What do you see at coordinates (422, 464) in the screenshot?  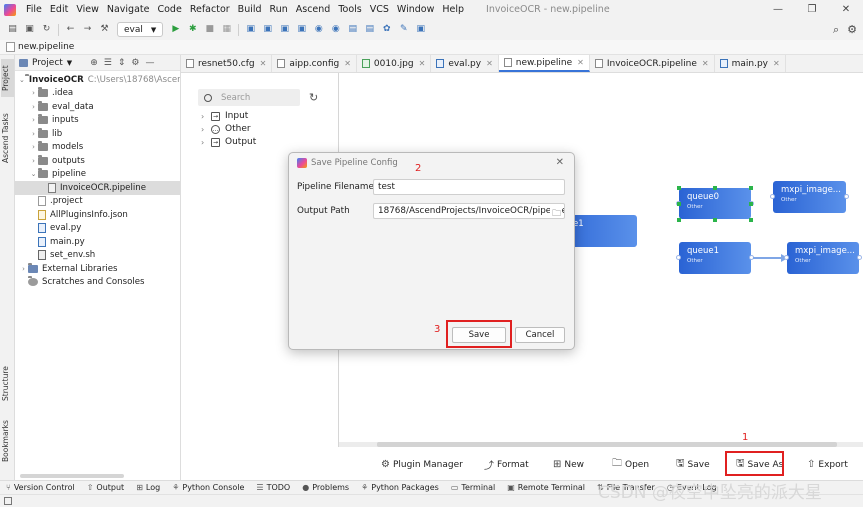 I see `plugin-manager-button: ⚙ Plugin Manager` at bounding box center [422, 464].